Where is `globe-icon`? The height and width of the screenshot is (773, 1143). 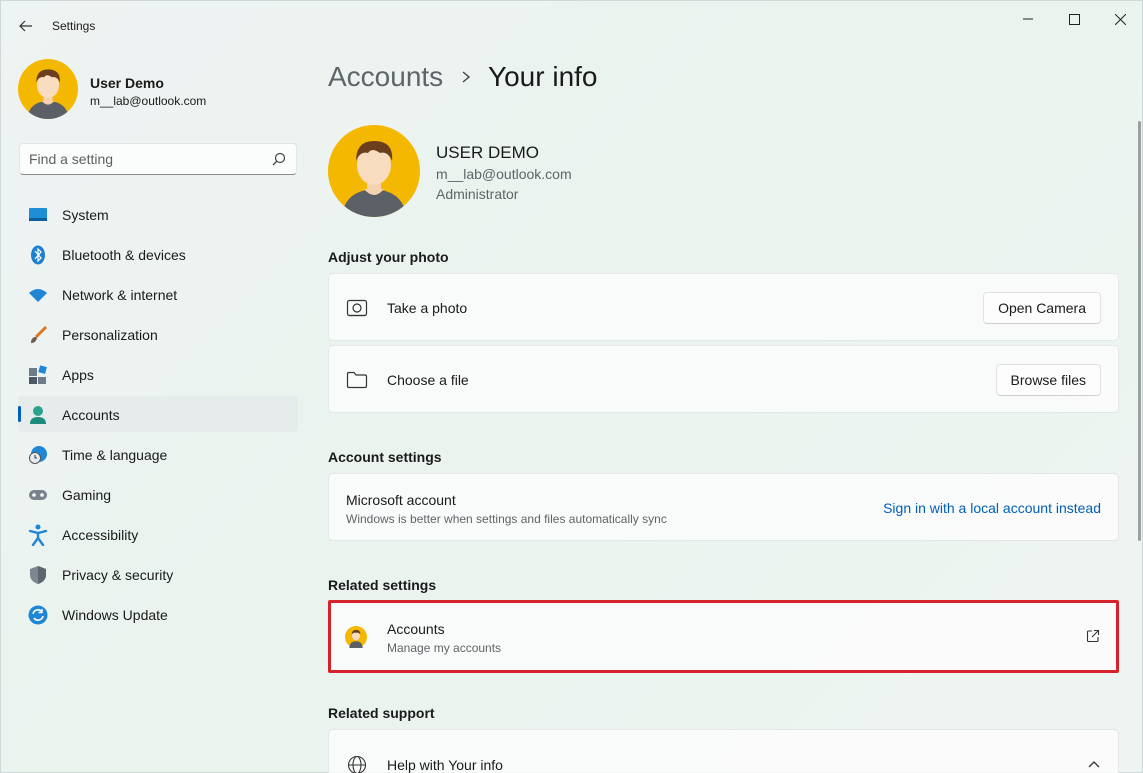 globe-icon is located at coordinates (357, 763).